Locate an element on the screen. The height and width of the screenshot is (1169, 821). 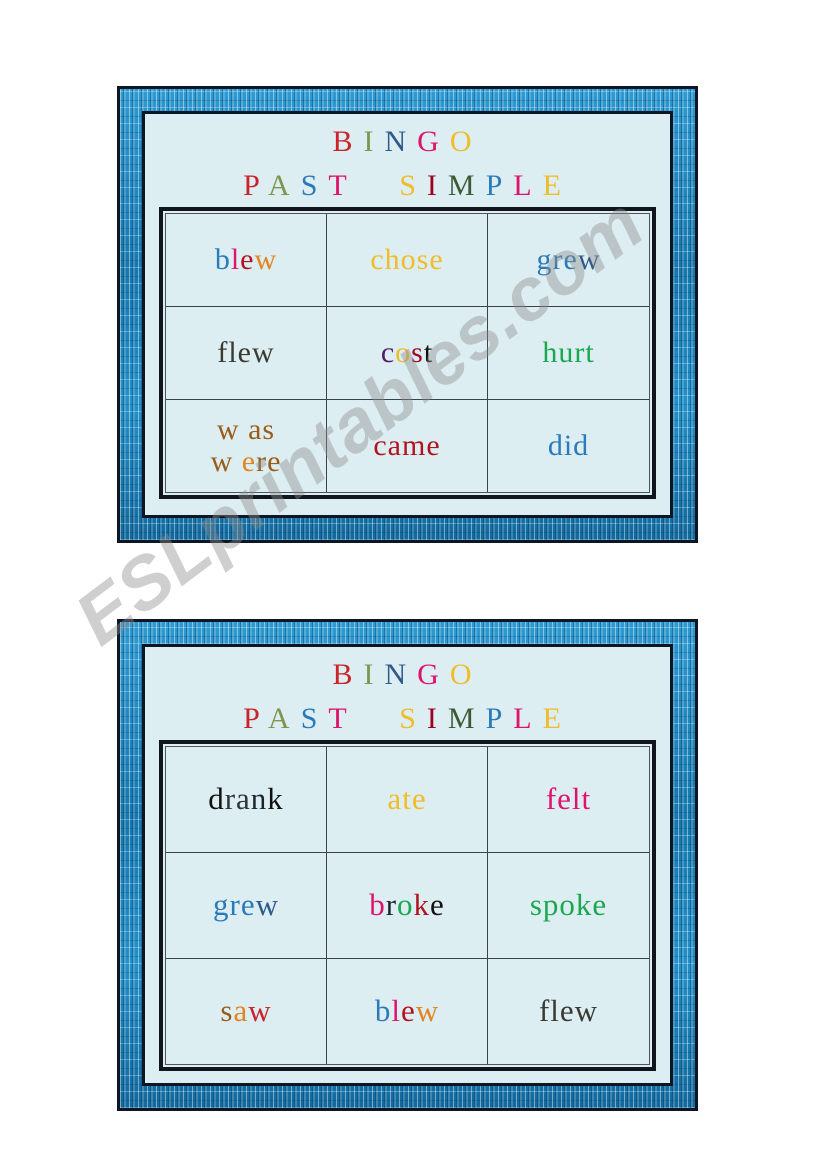
bingo-cell-line: spoke is located at coordinates (568, 905).